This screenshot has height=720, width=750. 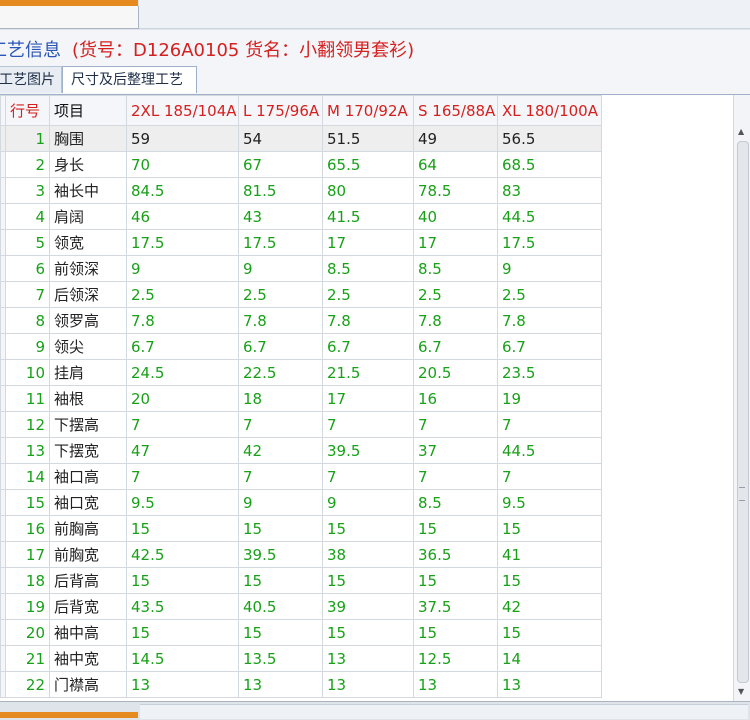 What do you see at coordinates (27, 138) in the screenshot?
I see `row-number-cell: 1` at bounding box center [27, 138].